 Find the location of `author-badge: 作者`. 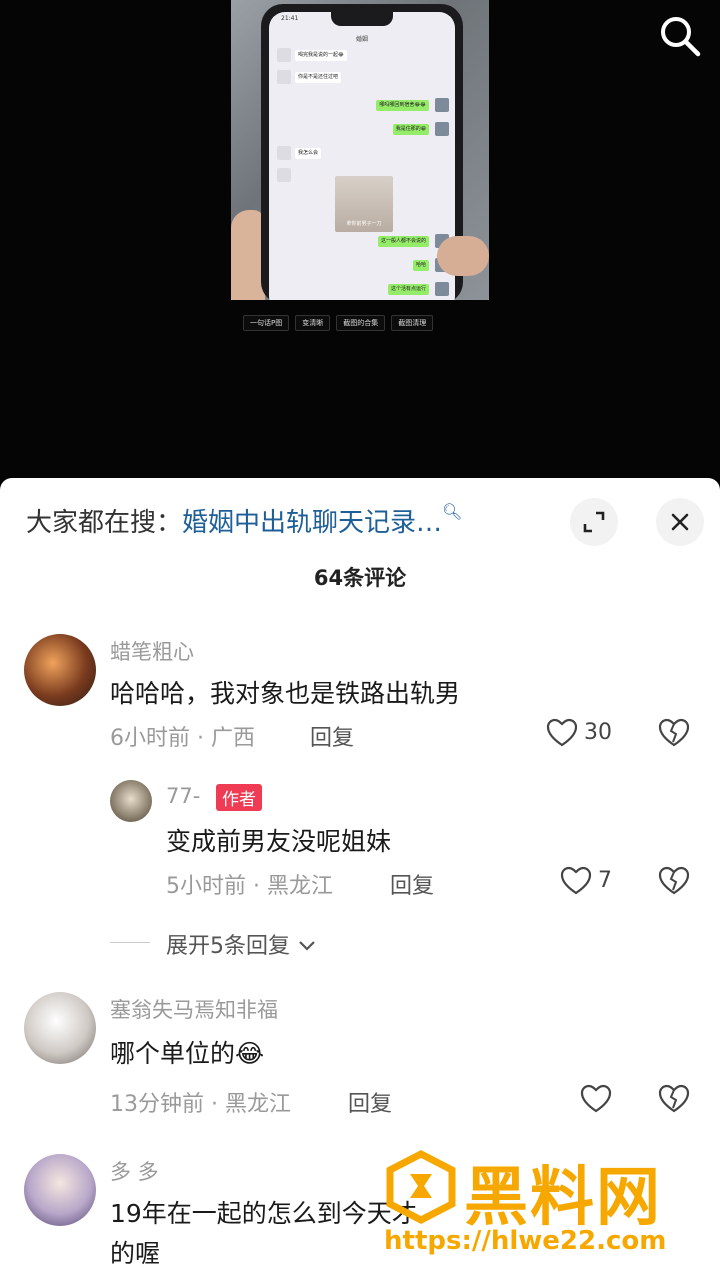

author-badge: 作者 is located at coordinates (239, 797).